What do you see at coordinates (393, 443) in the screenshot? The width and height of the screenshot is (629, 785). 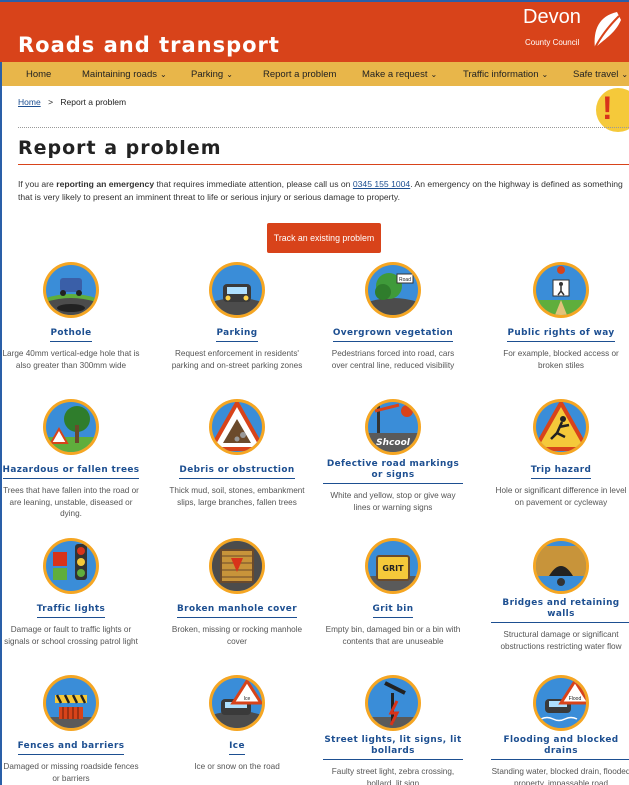 I see `svg-text: Shcool` at bounding box center [393, 443].